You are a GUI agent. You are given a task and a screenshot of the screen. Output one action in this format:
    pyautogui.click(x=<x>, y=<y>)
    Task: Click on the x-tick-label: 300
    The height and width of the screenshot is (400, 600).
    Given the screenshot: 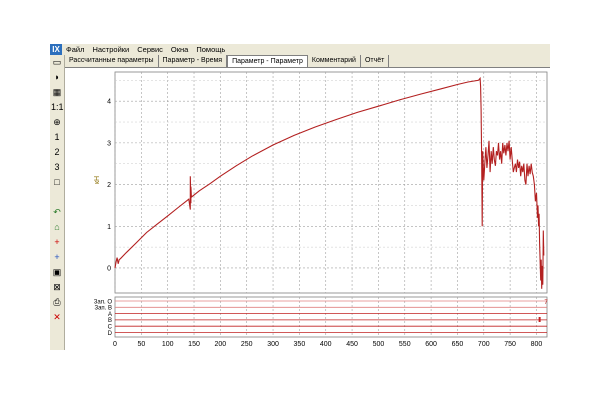 What is the action you would take?
    pyautogui.click(x=273, y=344)
    